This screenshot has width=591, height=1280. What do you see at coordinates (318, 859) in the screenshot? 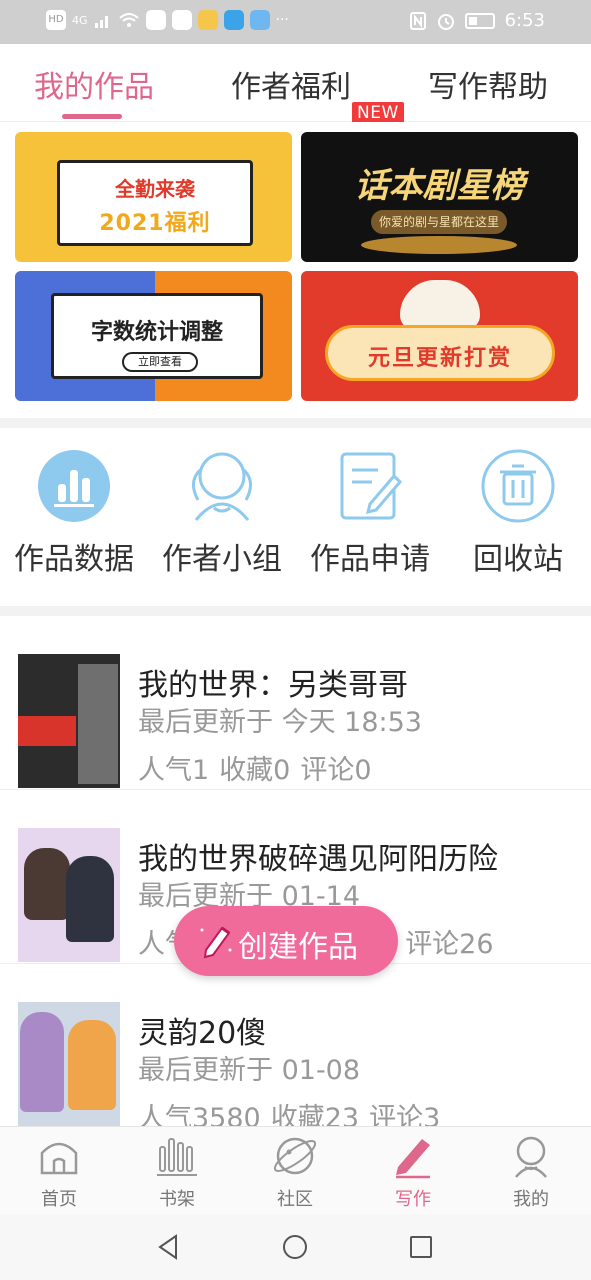
I see `work-title: 我的世界破碎遇见阿阳历险` at bounding box center [318, 859].